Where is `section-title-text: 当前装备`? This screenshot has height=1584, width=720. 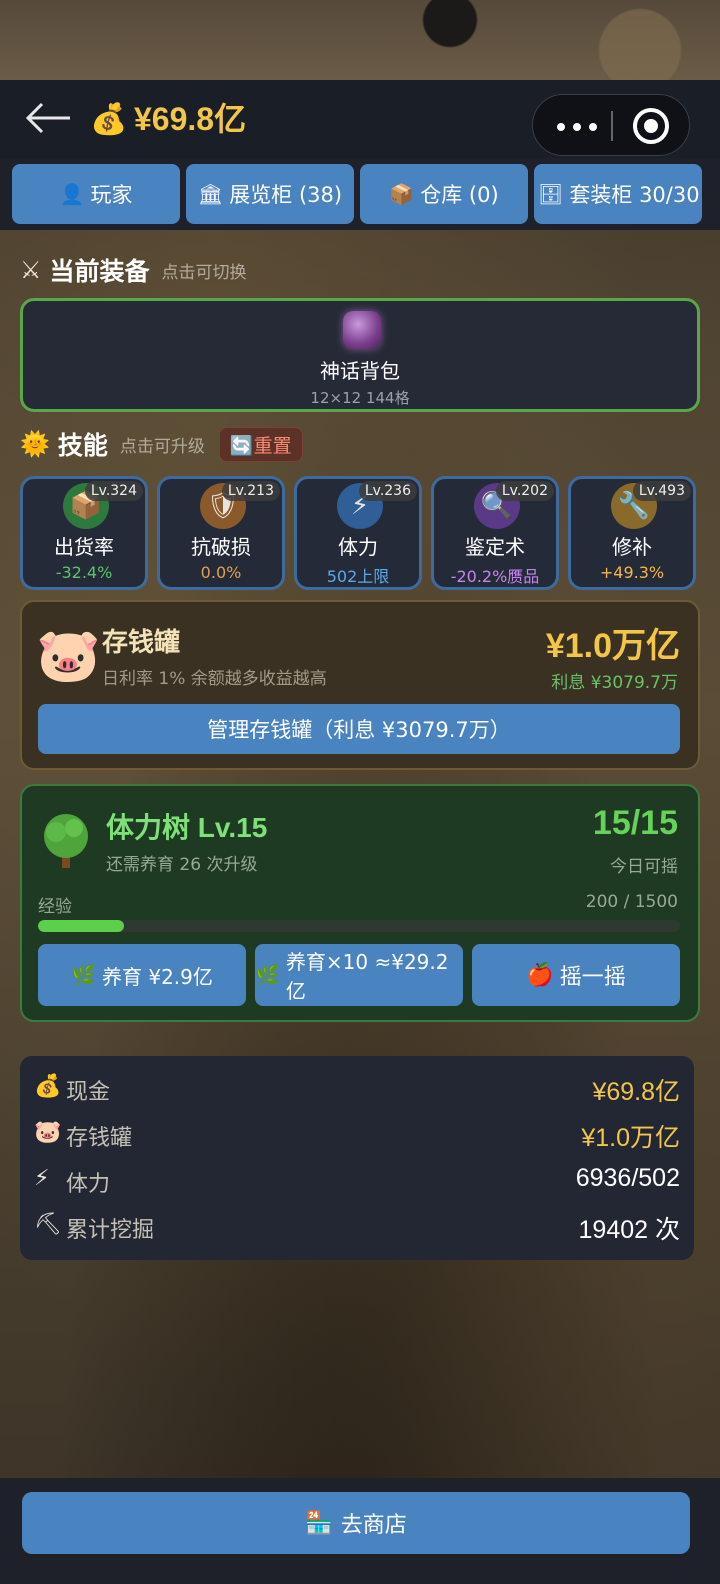 section-title-text: 当前装备 is located at coordinates (99, 271).